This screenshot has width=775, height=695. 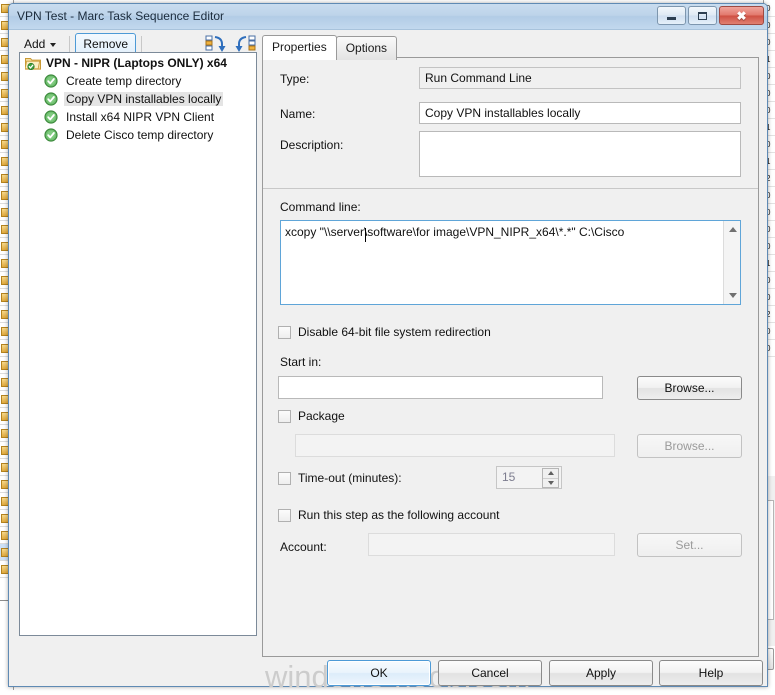 What do you see at coordinates (295, 79) in the screenshot?
I see `type-label: Type:` at bounding box center [295, 79].